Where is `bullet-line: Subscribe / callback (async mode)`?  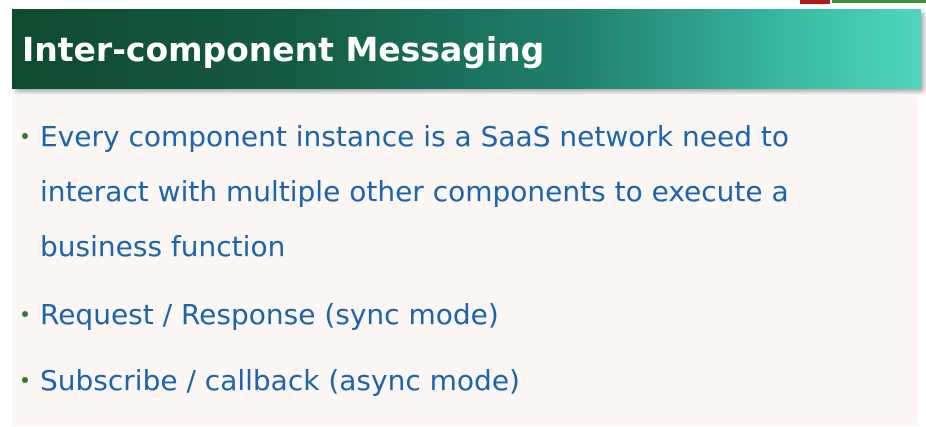 bullet-line: Subscribe / callback (async mode) is located at coordinates (280, 380).